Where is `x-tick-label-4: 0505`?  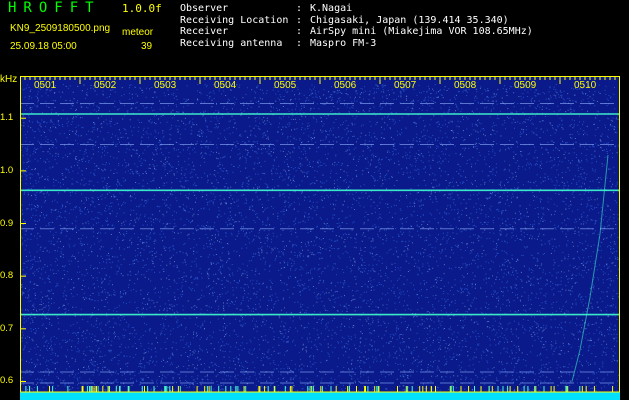 x-tick-label-4: 0505 is located at coordinates (285, 85).